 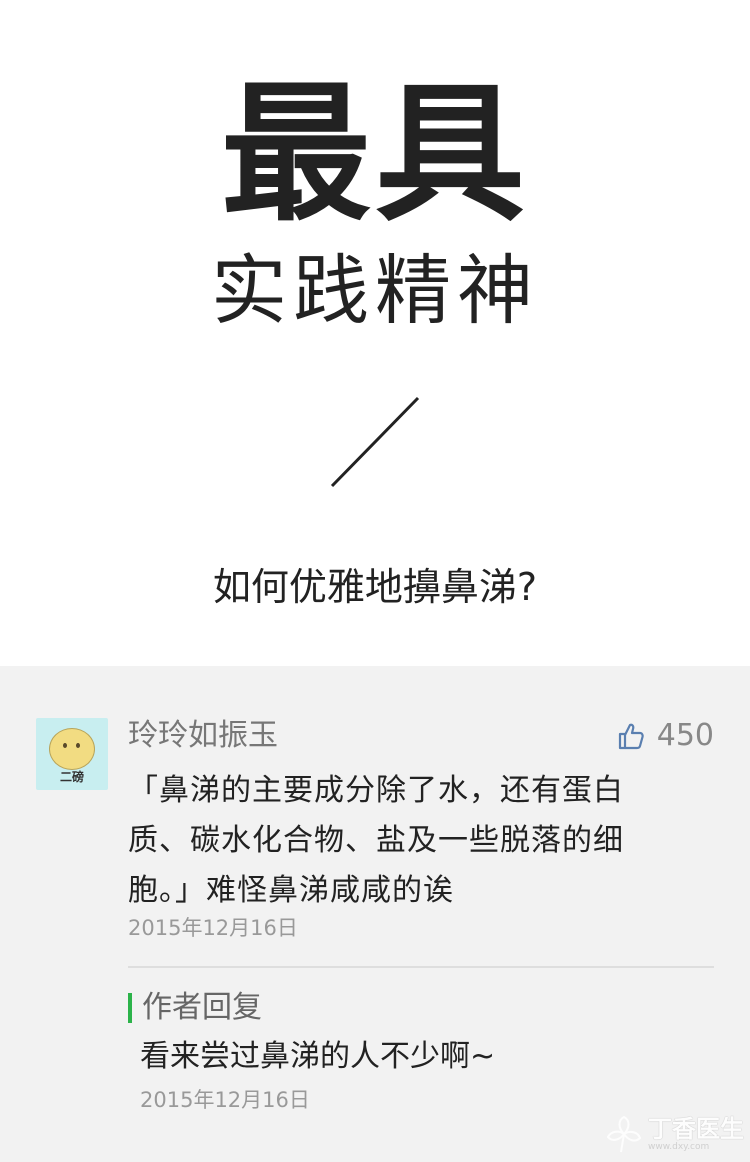 What do you see at coordinates (375, 587) in the screenshot?
I see `article-question: 如何优雅地擤鼻涕?` at bounding box center [375, 587].